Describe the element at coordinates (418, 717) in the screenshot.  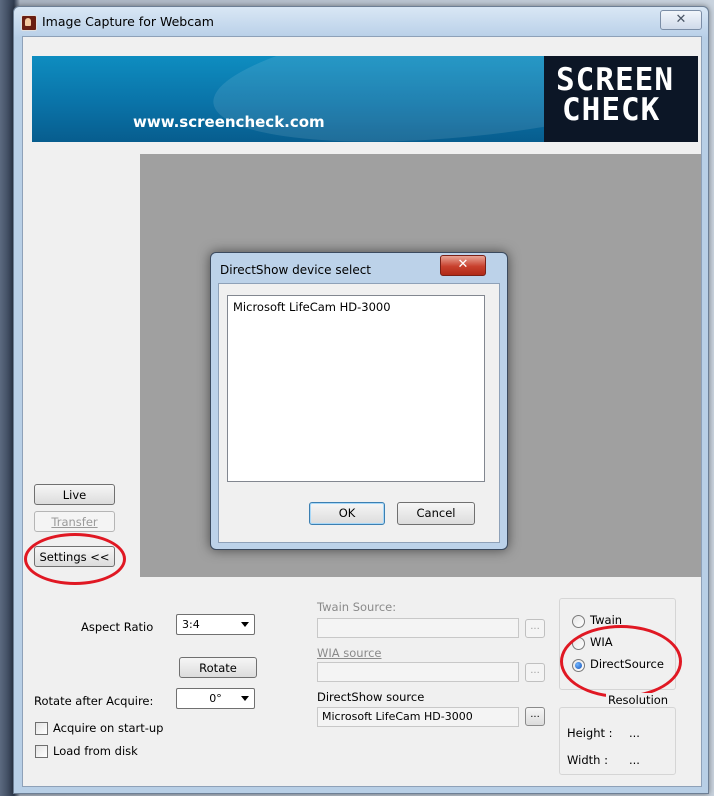
I see `directshow-source-field: Microsoft LifeCam HD-3000` at that location.